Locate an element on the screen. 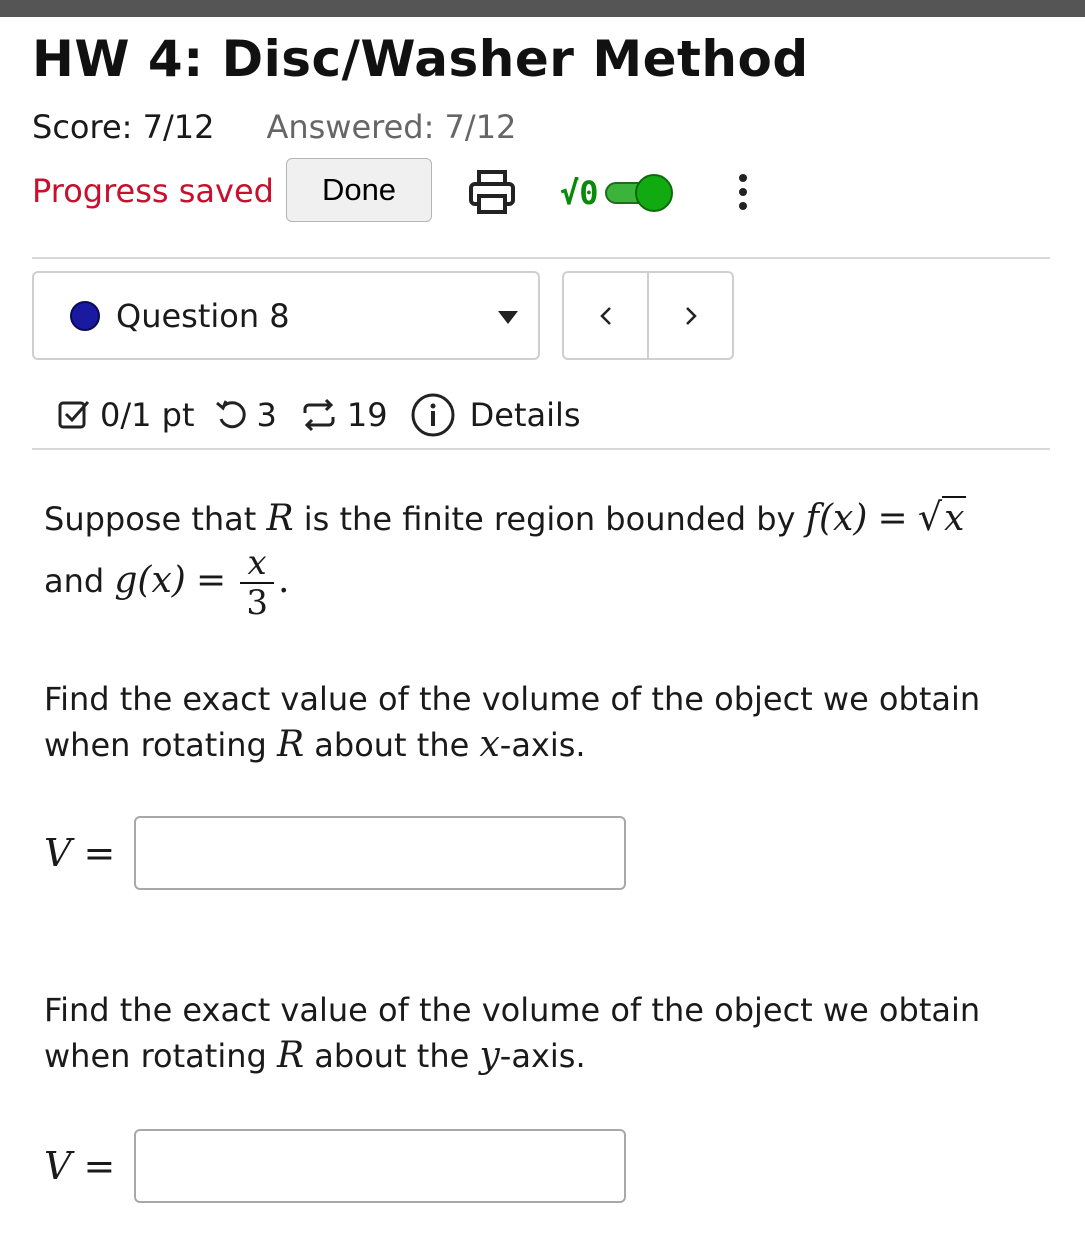 This screenshot has width=1085, height=1253. submissions-text: 19 is located at coordinates (367, 415).